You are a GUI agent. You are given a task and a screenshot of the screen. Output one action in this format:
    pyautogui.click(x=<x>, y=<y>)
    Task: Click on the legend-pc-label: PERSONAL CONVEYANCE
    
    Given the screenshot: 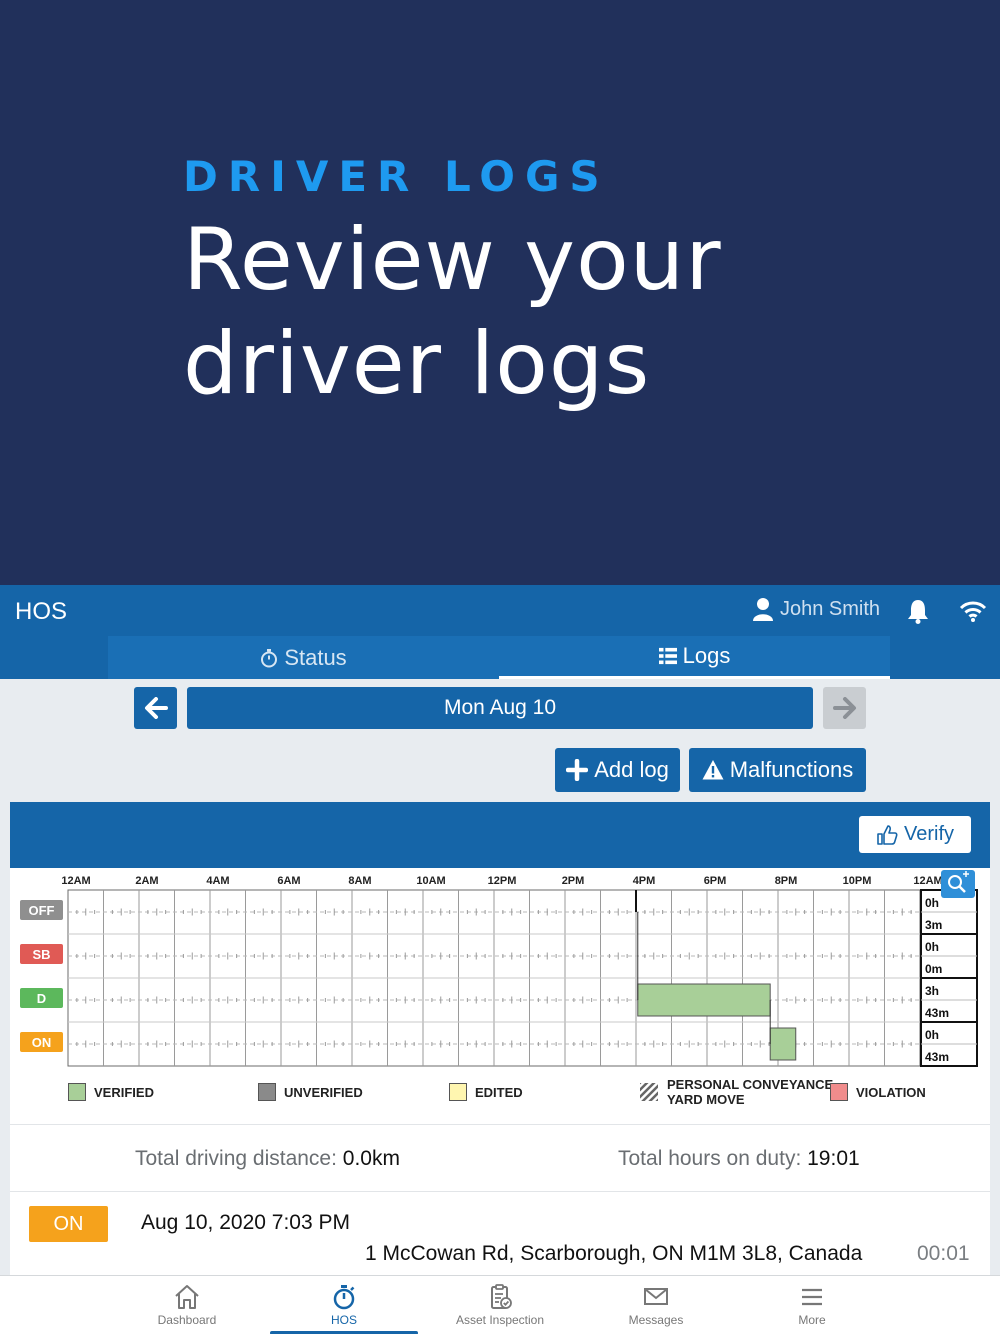 What is the action you would take?
    pyautogui.click(x=750, y=1084)
    